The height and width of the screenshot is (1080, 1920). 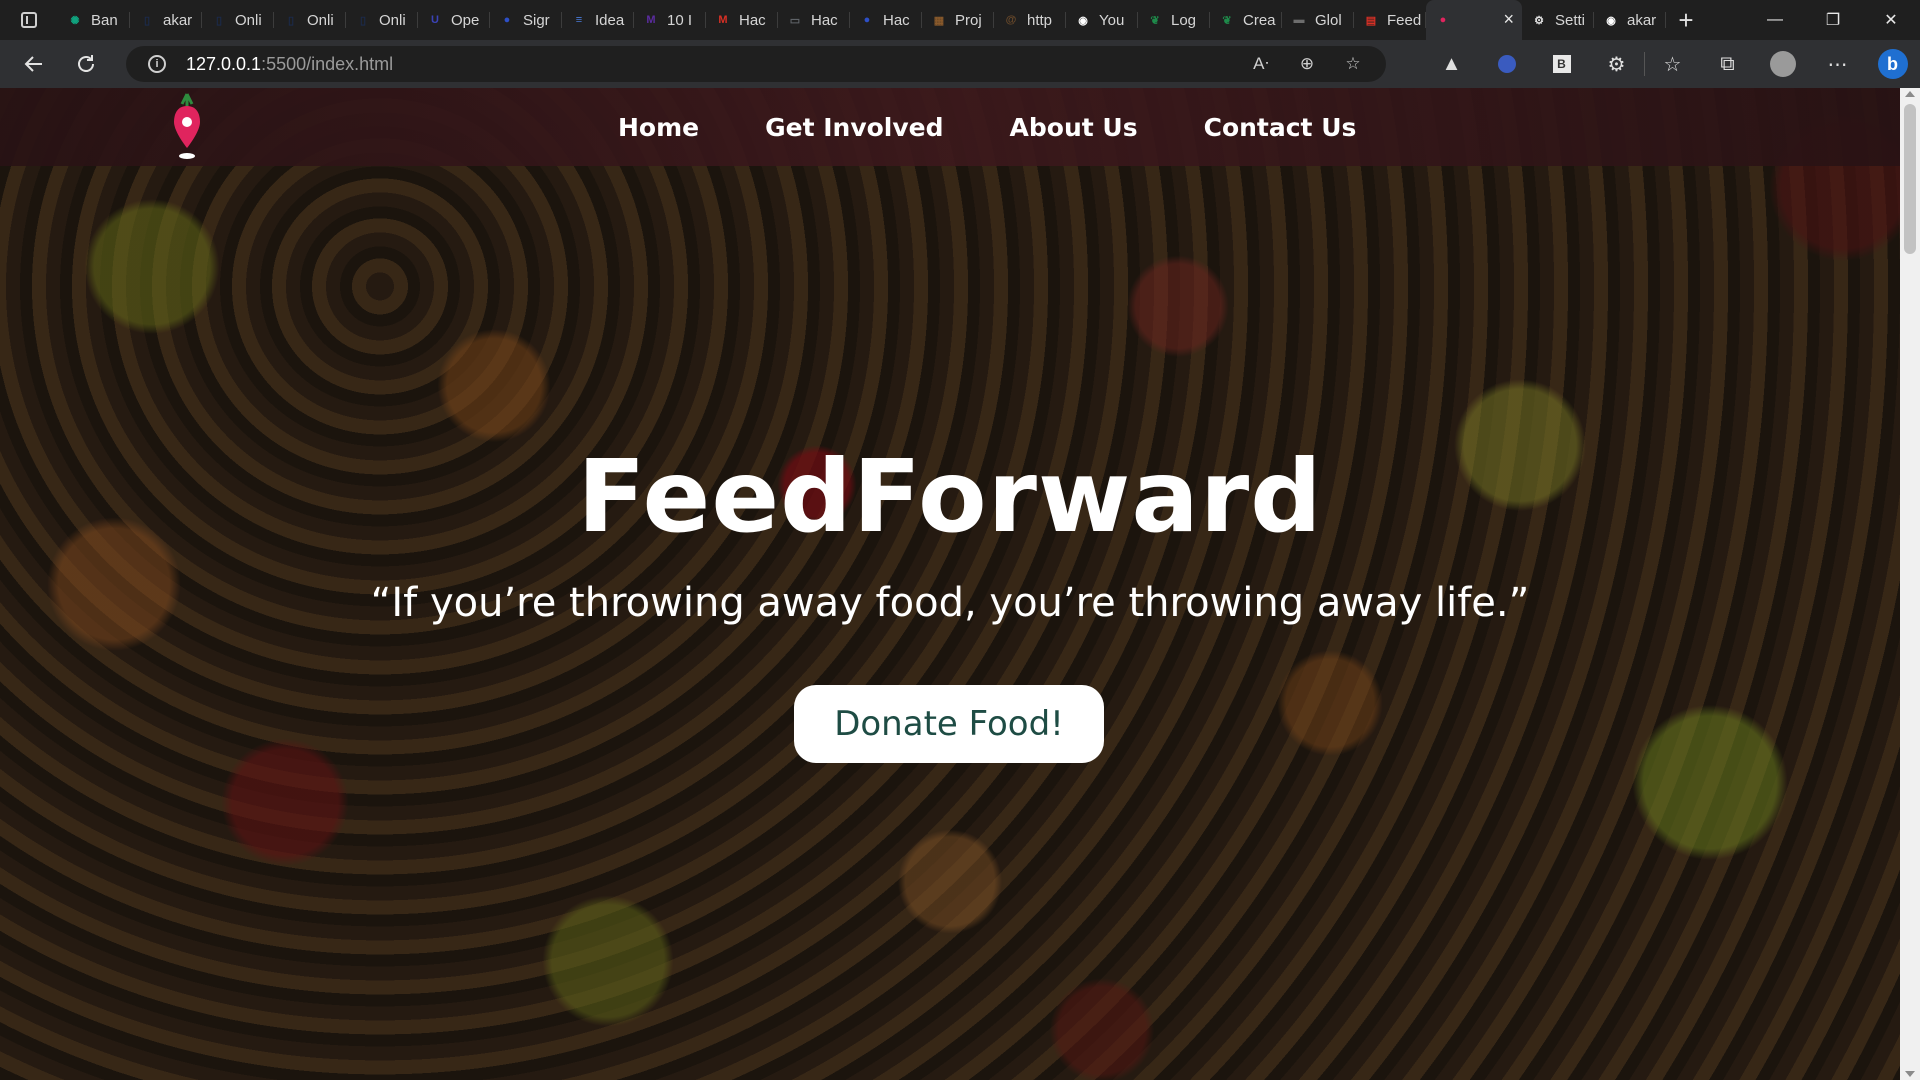 What do you see at coordinates (1910, 94) in the screenshot?
I see `scroll-up-arrow-icon` at bounding box center [1910, 94].